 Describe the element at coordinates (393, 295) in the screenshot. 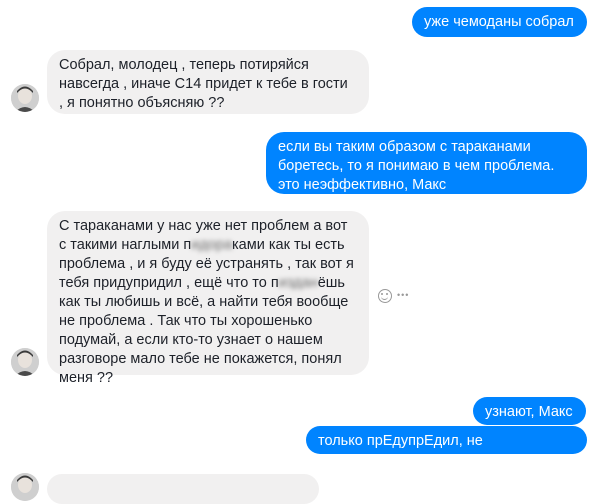

I see `message-actions: •••` at that location.